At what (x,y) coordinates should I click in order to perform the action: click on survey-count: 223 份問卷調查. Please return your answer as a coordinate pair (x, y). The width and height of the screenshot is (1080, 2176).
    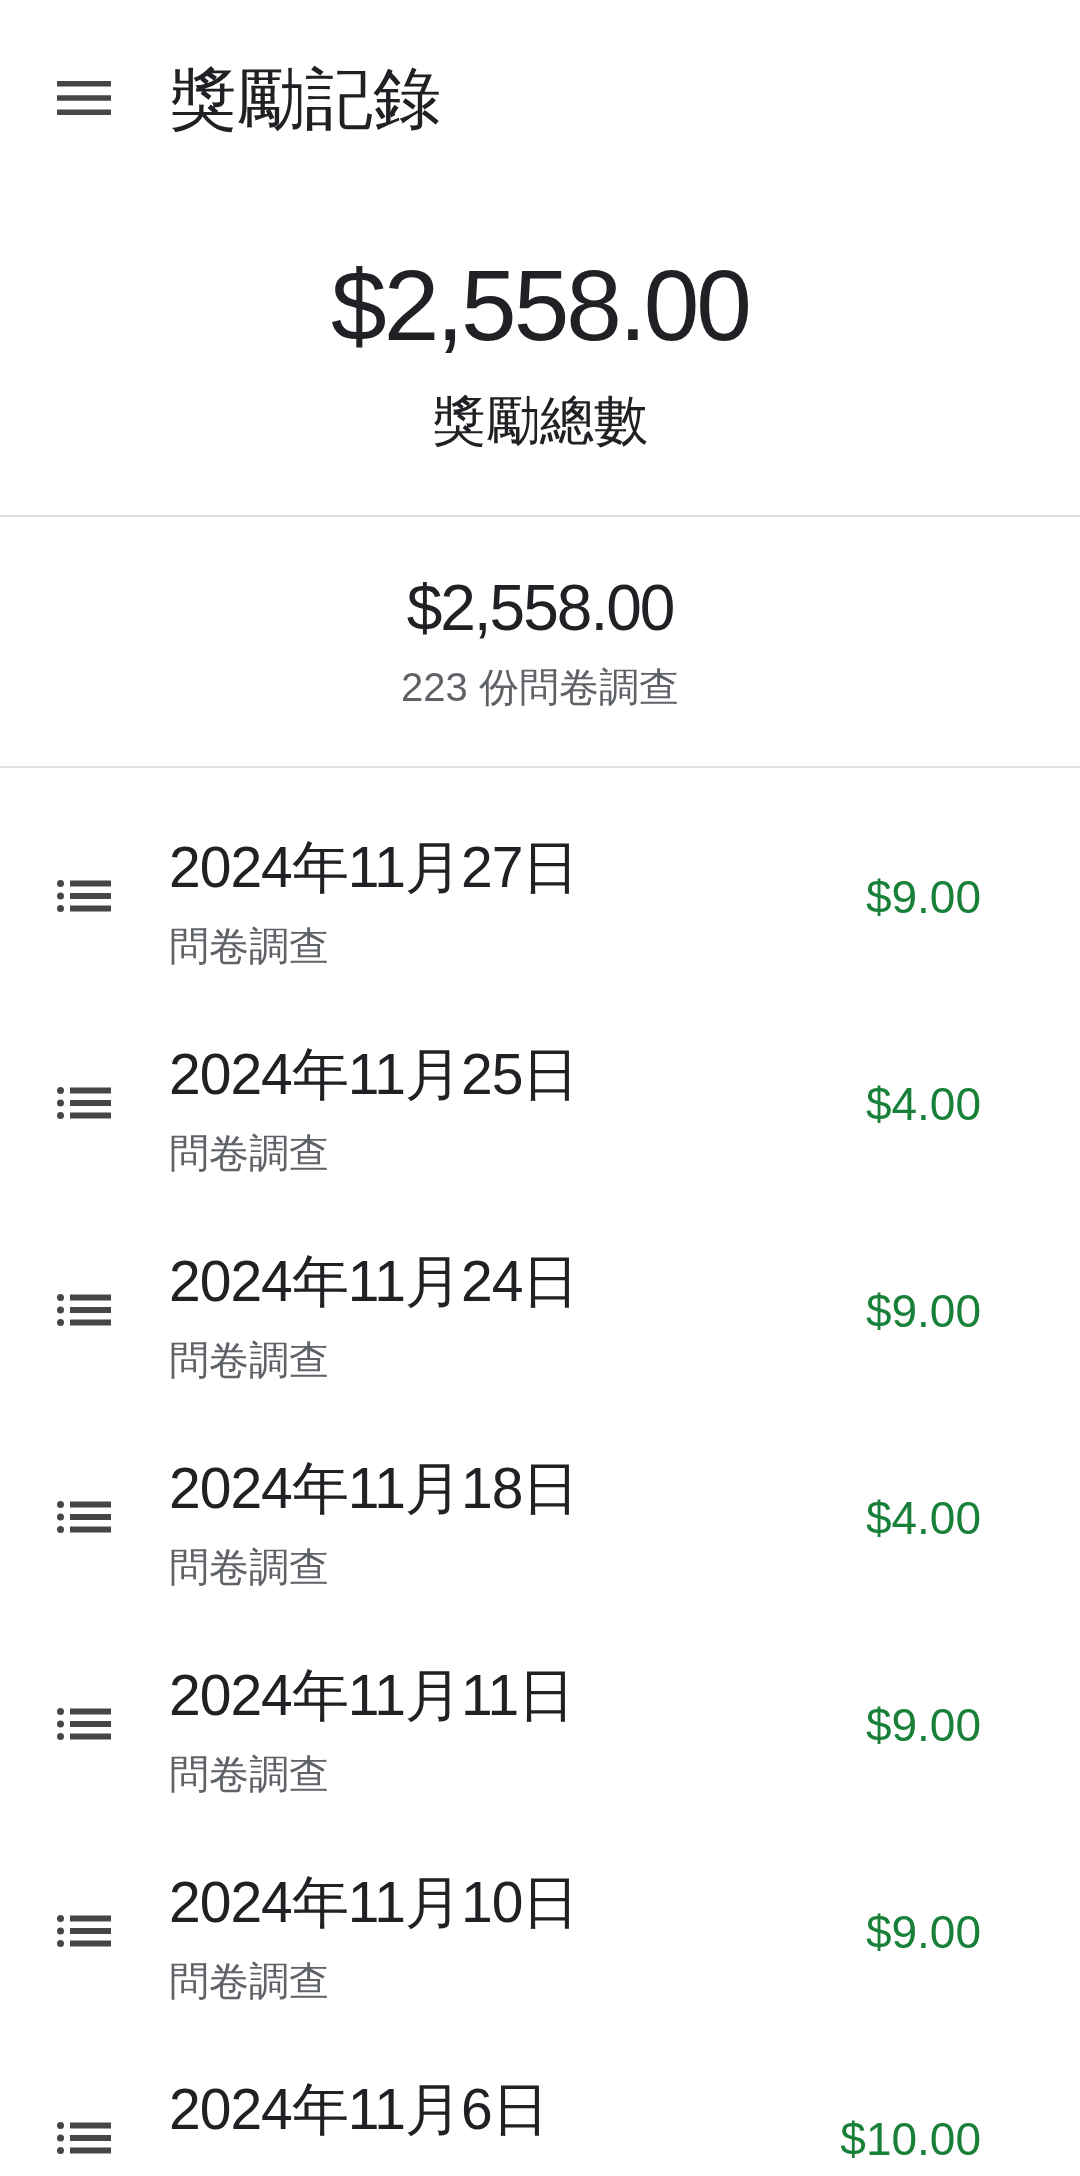
    Looking at the image, I should click on (540, 687).